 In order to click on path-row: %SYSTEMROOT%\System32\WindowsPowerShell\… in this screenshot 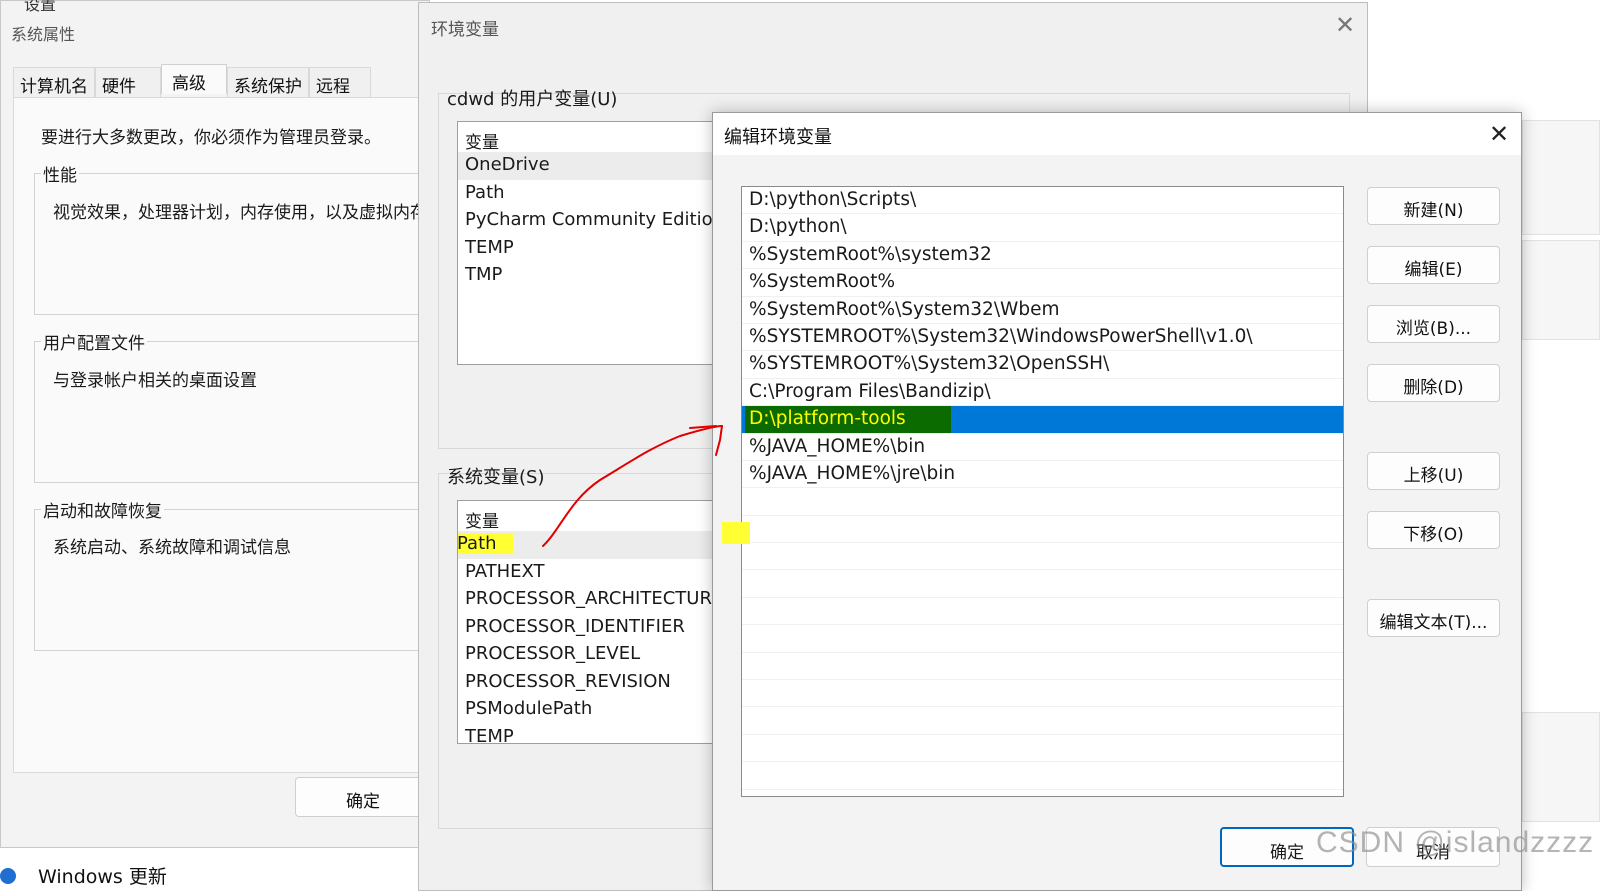, I will do `click(1042, 338)`.